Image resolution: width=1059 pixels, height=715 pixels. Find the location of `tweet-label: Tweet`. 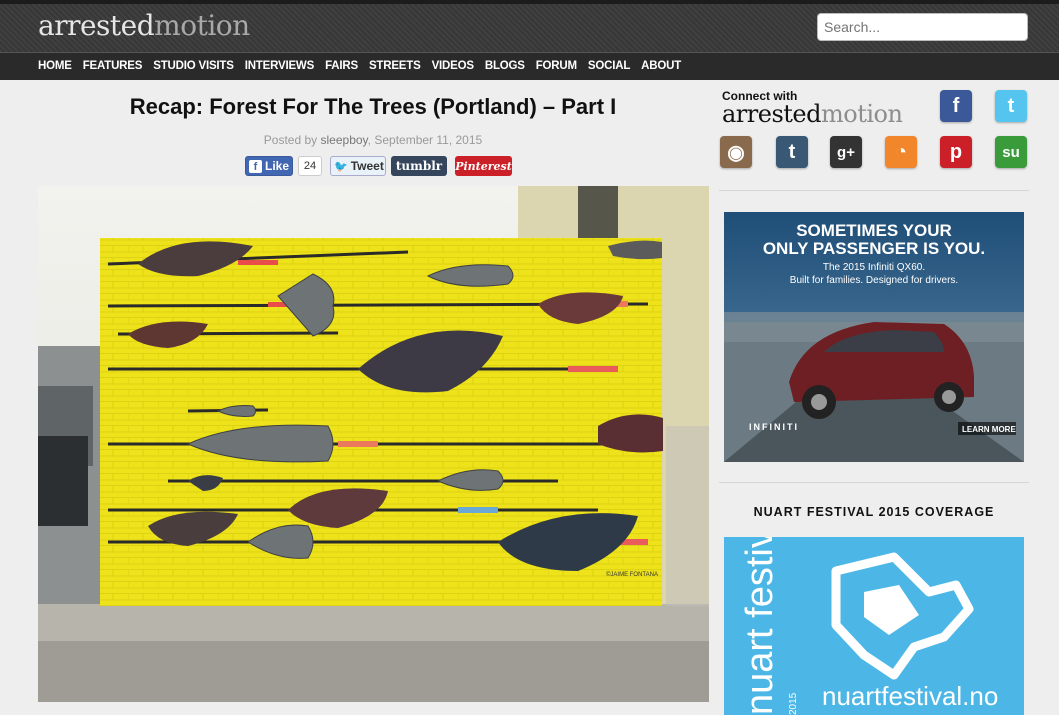

tweet-label: Tweet is located at coordinates (367, 166).